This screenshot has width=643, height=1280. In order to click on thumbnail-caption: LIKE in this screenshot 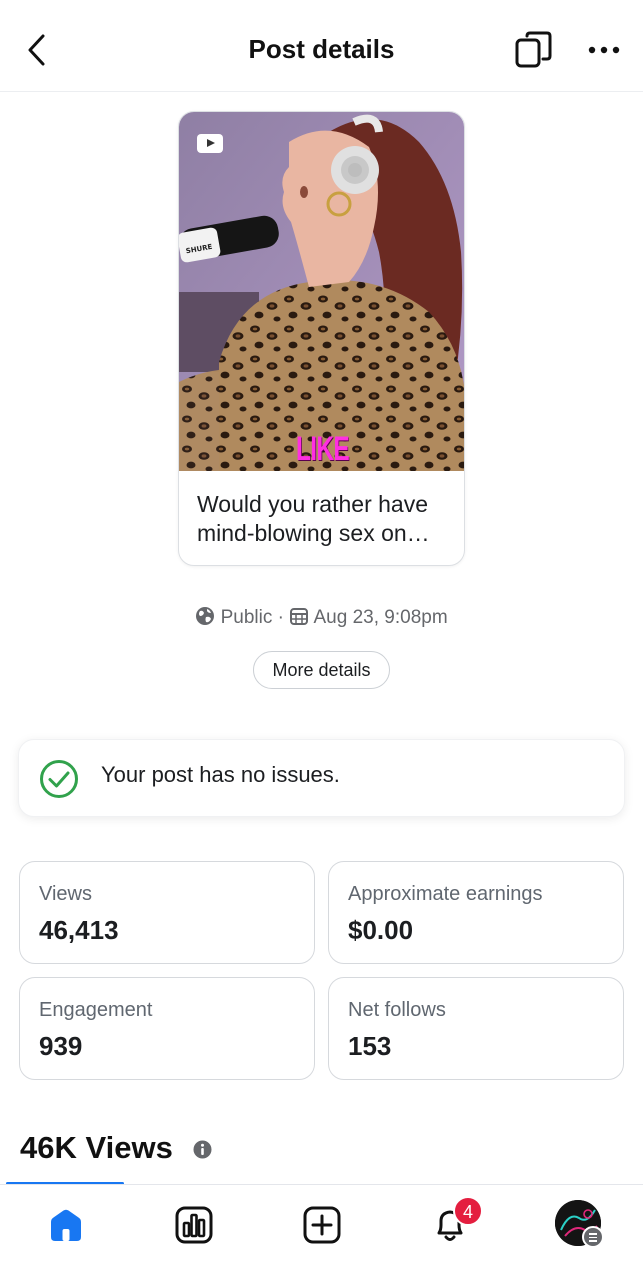, I will do `click(323, 449)`.